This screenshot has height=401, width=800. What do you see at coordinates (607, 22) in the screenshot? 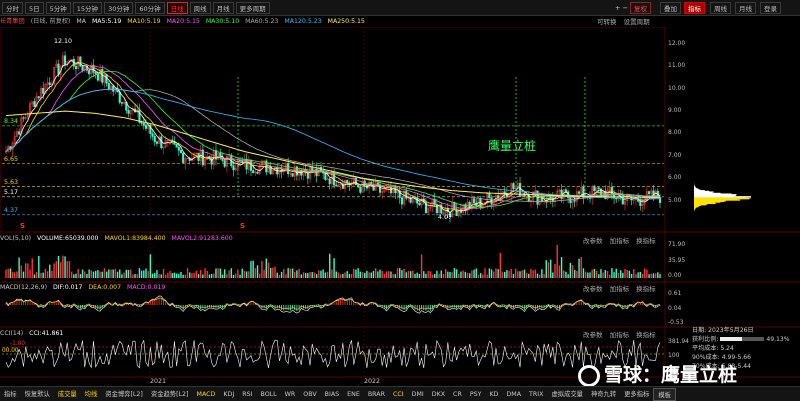
I see `convertible-button: 可转换` at bounding box center [607, 22].